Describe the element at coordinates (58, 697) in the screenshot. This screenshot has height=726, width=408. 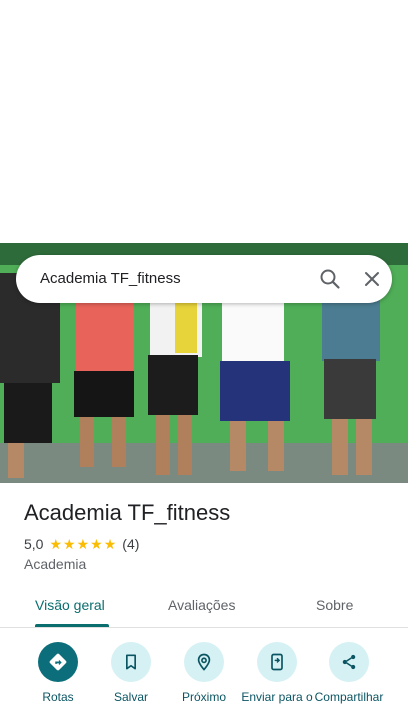
I see `directions-label: Rotas` at that location.